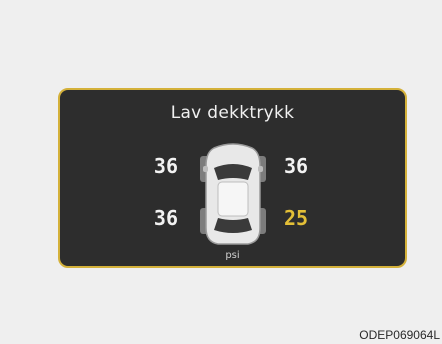 The height and width of the screenshot is (344, 442). Describe the element at coordinates (233, 172) in the screenshot. I see `windshield-icon` at that location.